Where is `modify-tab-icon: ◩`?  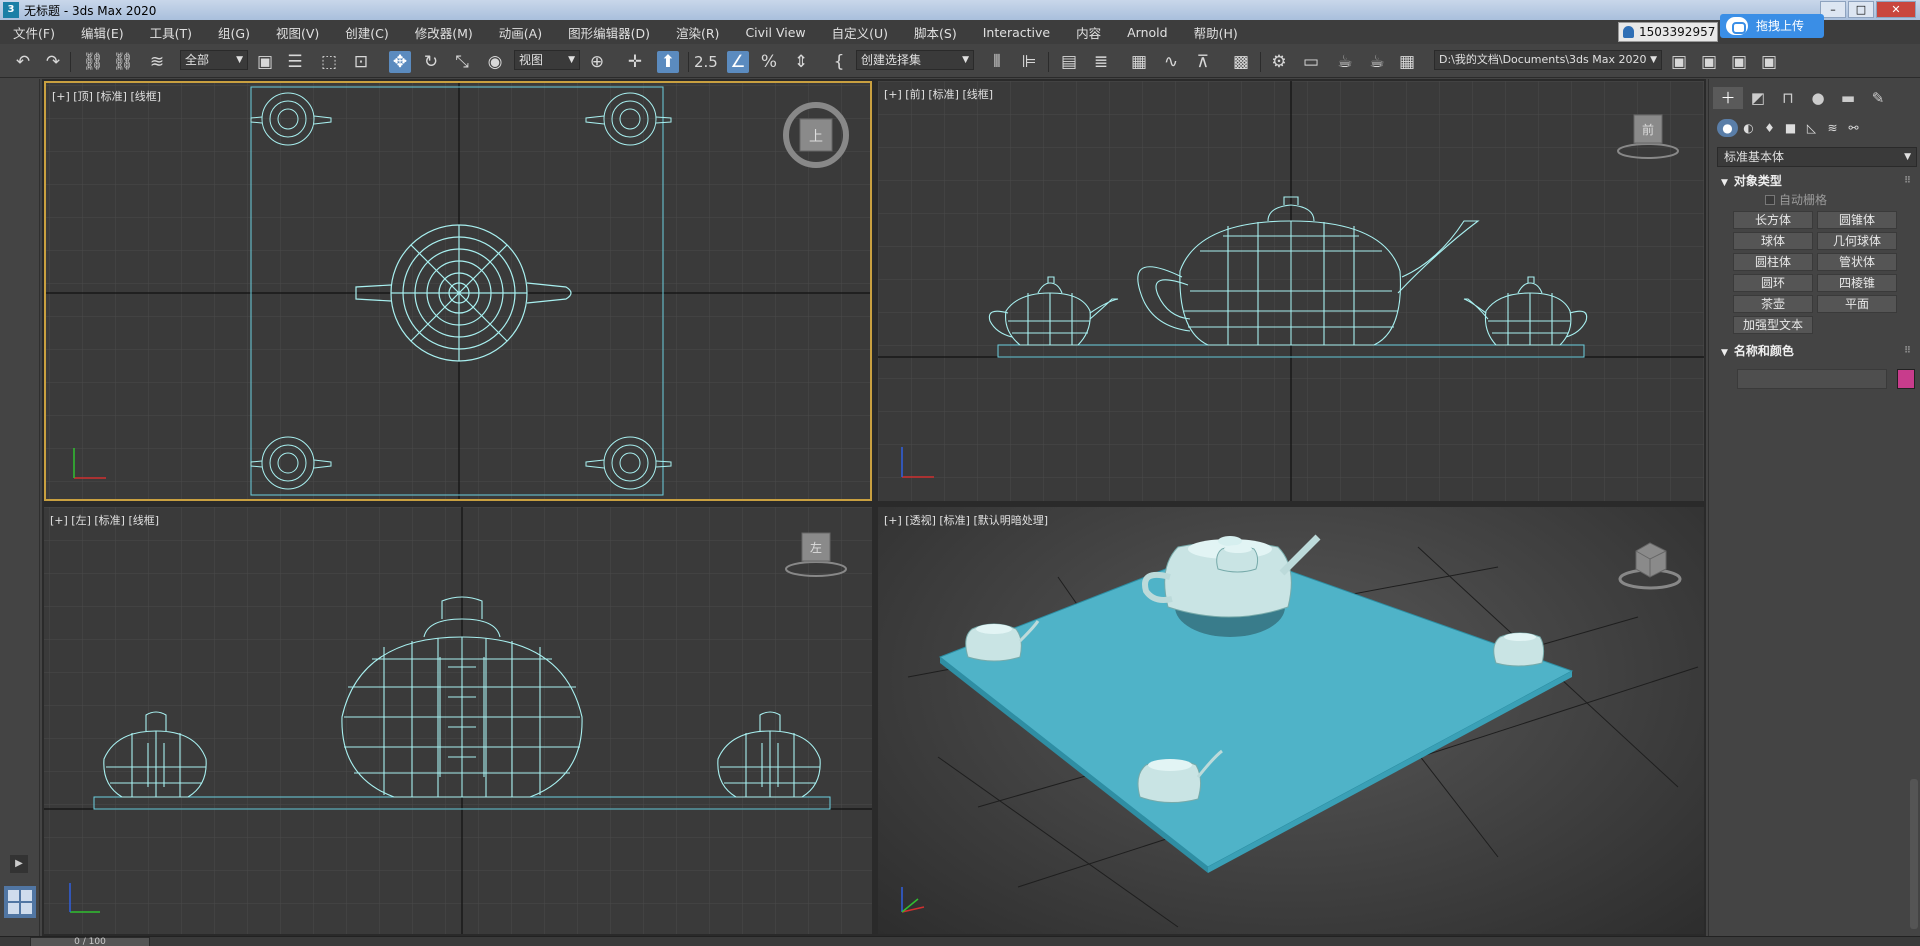
modify-tab-icon: ◩ is located at coordinates (1758, 98).